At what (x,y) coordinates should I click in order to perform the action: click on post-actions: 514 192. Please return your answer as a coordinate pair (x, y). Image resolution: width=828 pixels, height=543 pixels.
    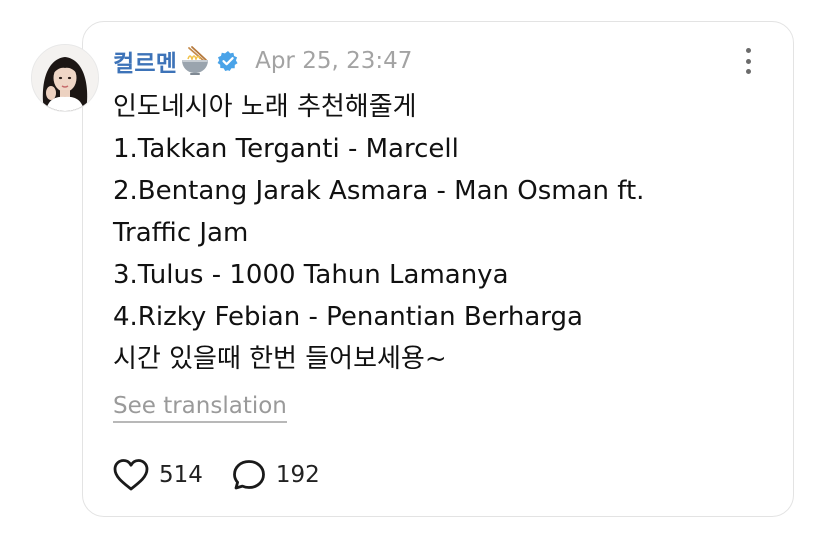
    Looking at the image, I should click on (216, 475).